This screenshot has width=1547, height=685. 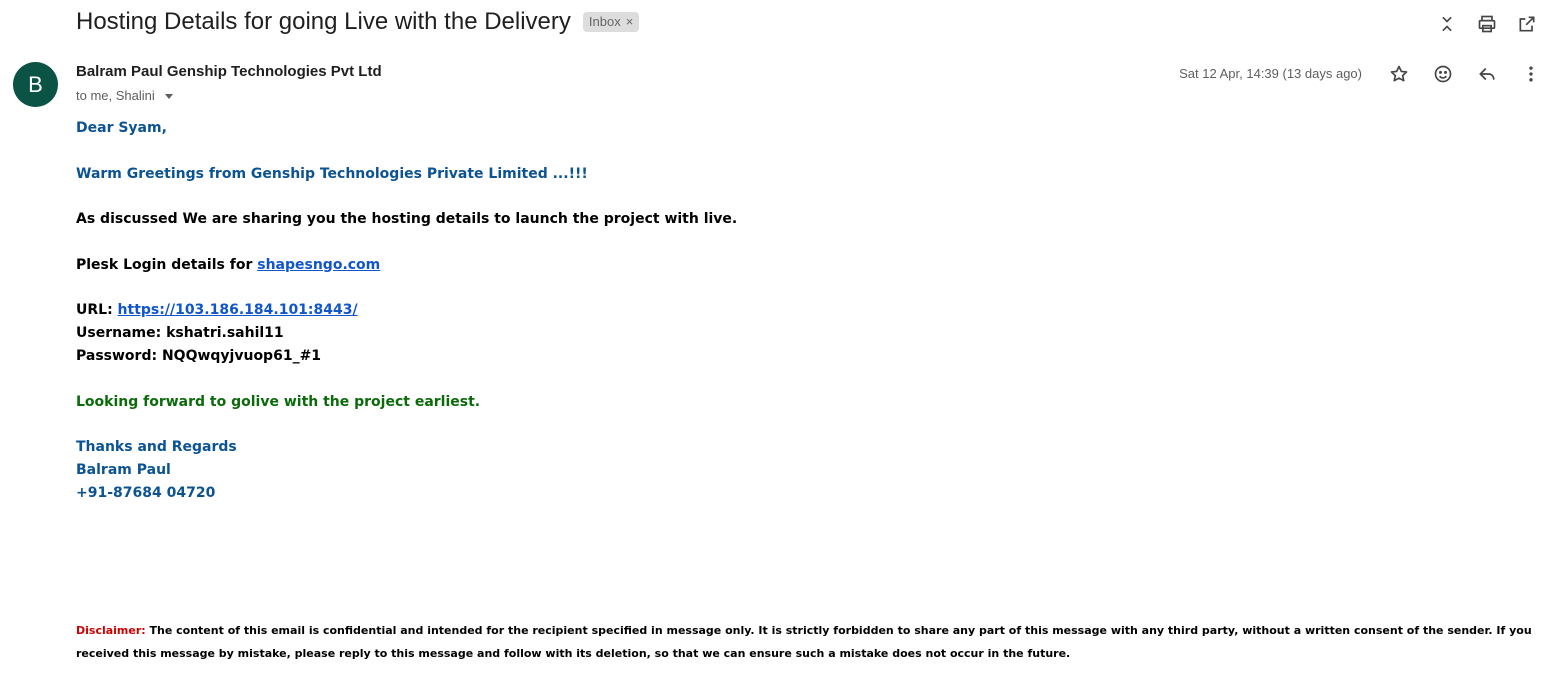 I want to click on message-date: Sat 12 Apr, 14:39 (13 days ago), so click(x=1270, y=73).